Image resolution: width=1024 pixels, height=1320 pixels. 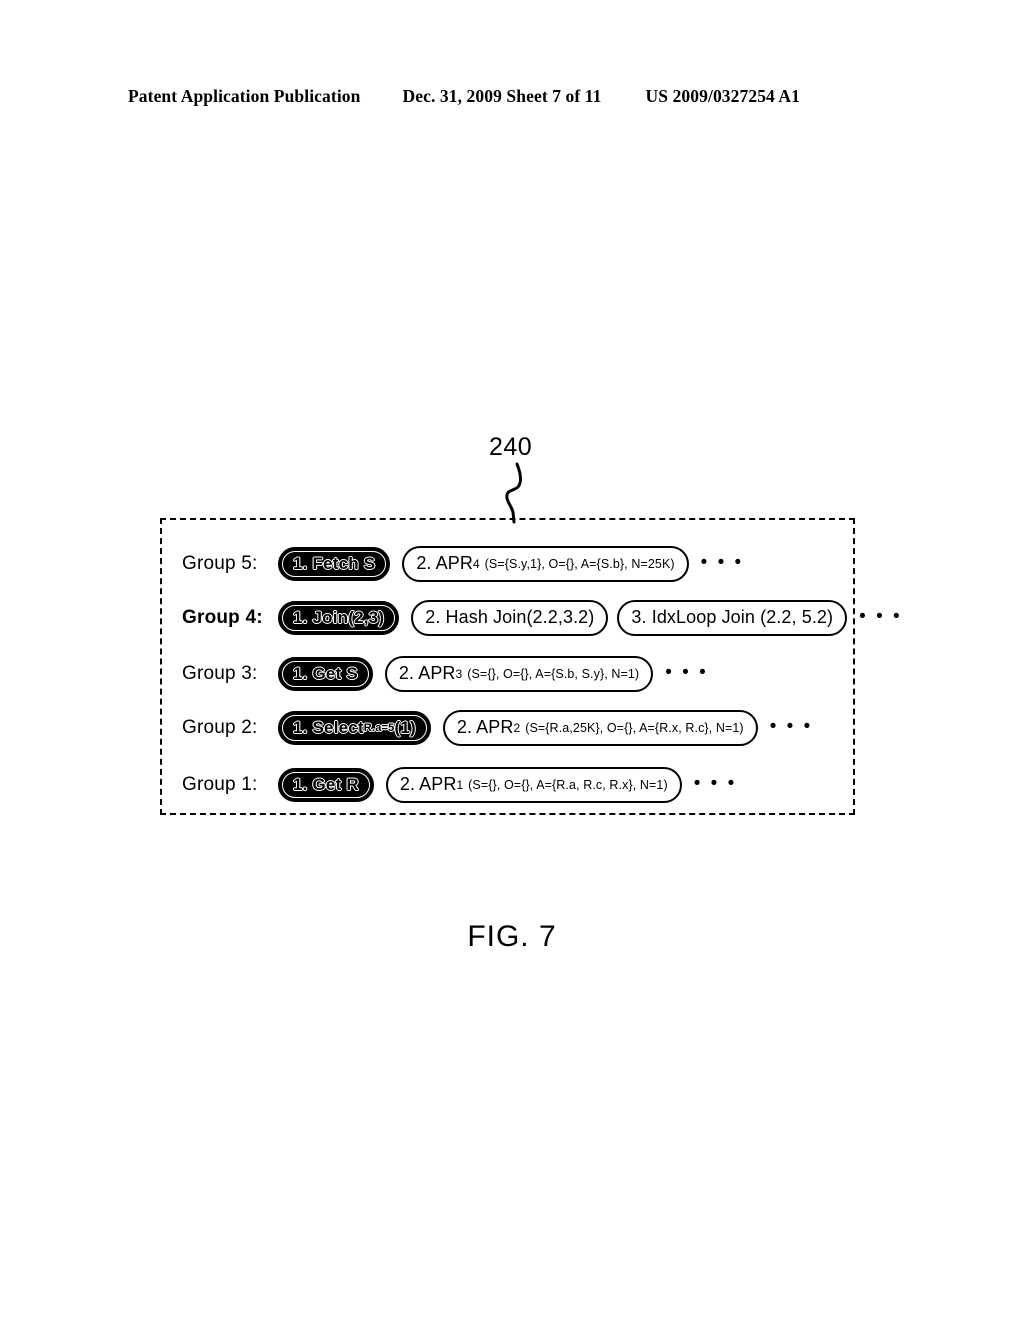 I want to click on group-3-winner-expression-text: 1. Get S, so click(x=325, y=673).